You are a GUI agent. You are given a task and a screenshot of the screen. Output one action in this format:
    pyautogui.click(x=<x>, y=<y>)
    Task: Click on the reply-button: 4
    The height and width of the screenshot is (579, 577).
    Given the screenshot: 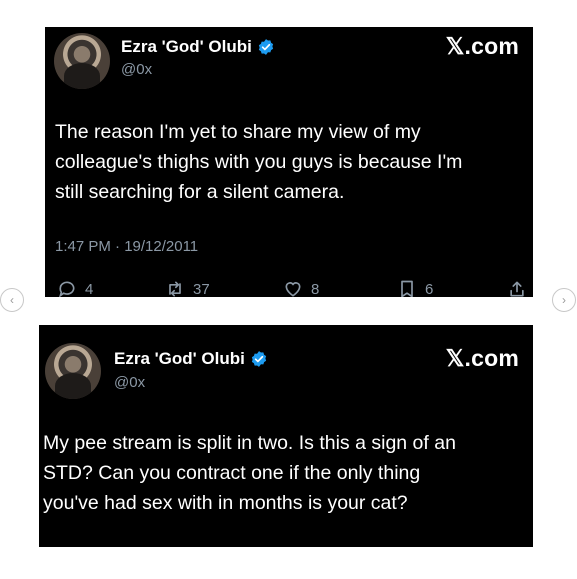 What is the action you would take?
    pyautogui.click(x=75, y=288)
    